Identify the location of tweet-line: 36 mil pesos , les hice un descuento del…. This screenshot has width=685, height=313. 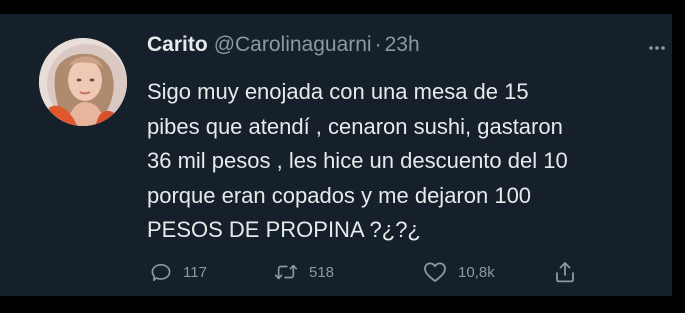
(357, 160).